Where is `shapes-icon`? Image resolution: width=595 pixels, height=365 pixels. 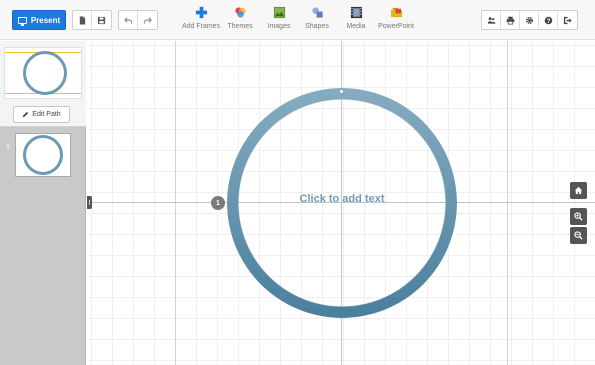 shapes-icon is located at coordinates (317, 12).